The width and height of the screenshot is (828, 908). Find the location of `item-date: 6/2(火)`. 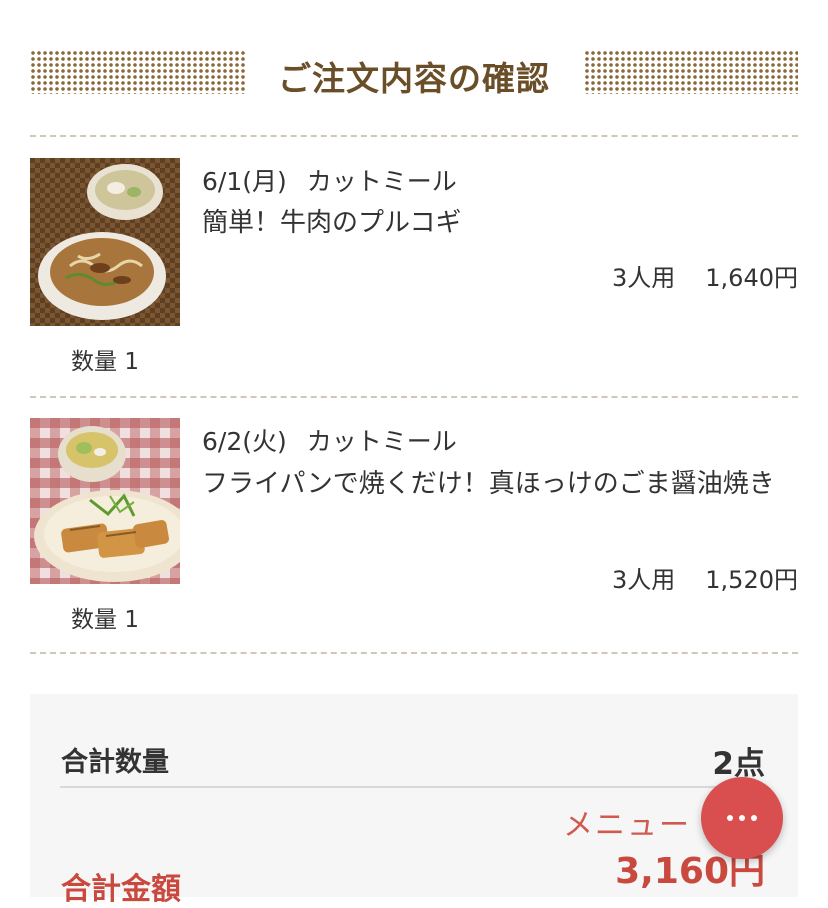

item-date: 6/2(火) is located at coordinates (244, 441).